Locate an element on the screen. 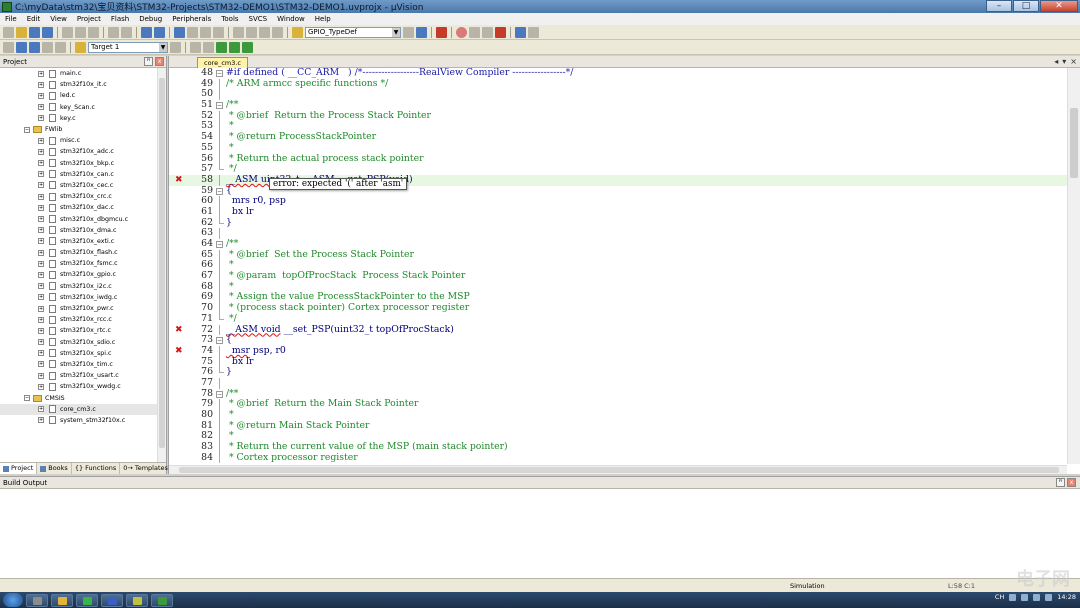  menu-project: Project is located at coordinates (89, 19).